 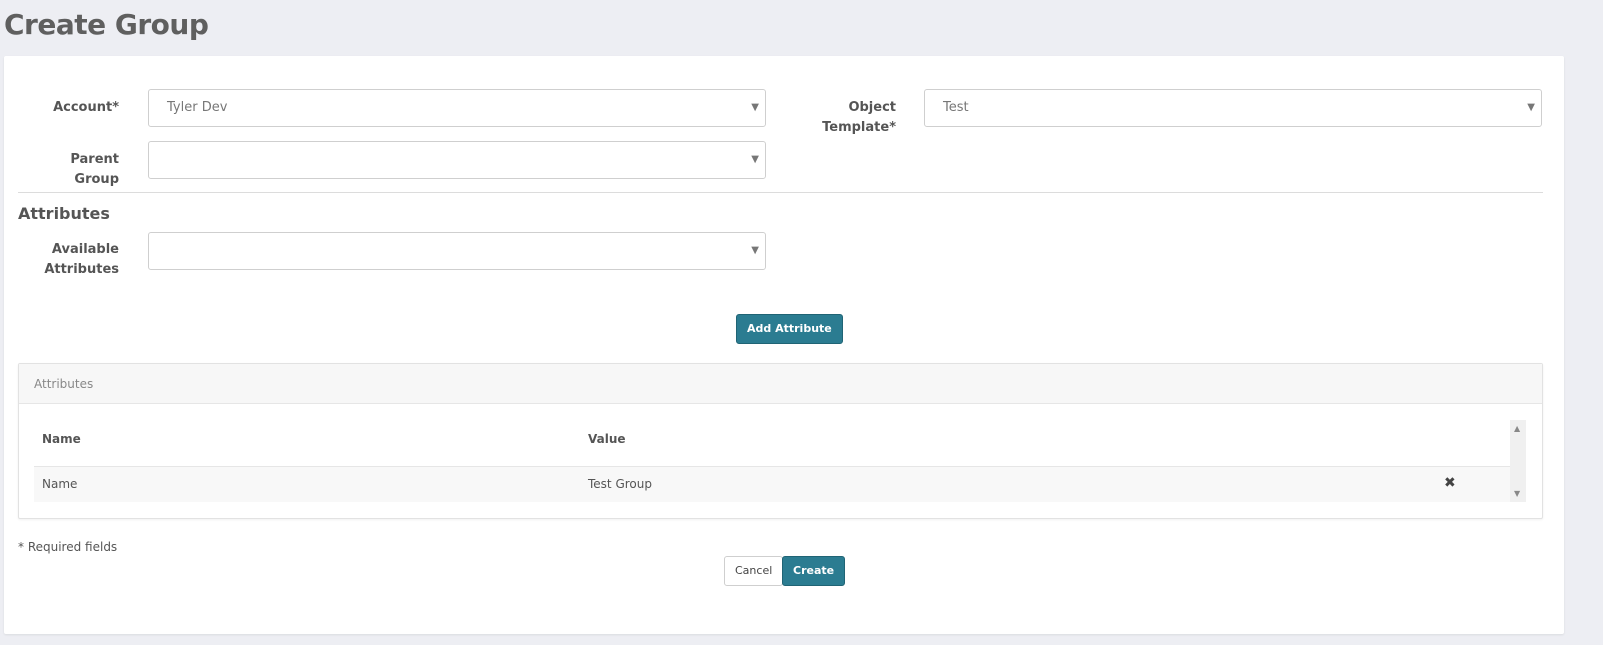 I want to click on scroll-down-icon: ▼, so click(x=1517, y=493).